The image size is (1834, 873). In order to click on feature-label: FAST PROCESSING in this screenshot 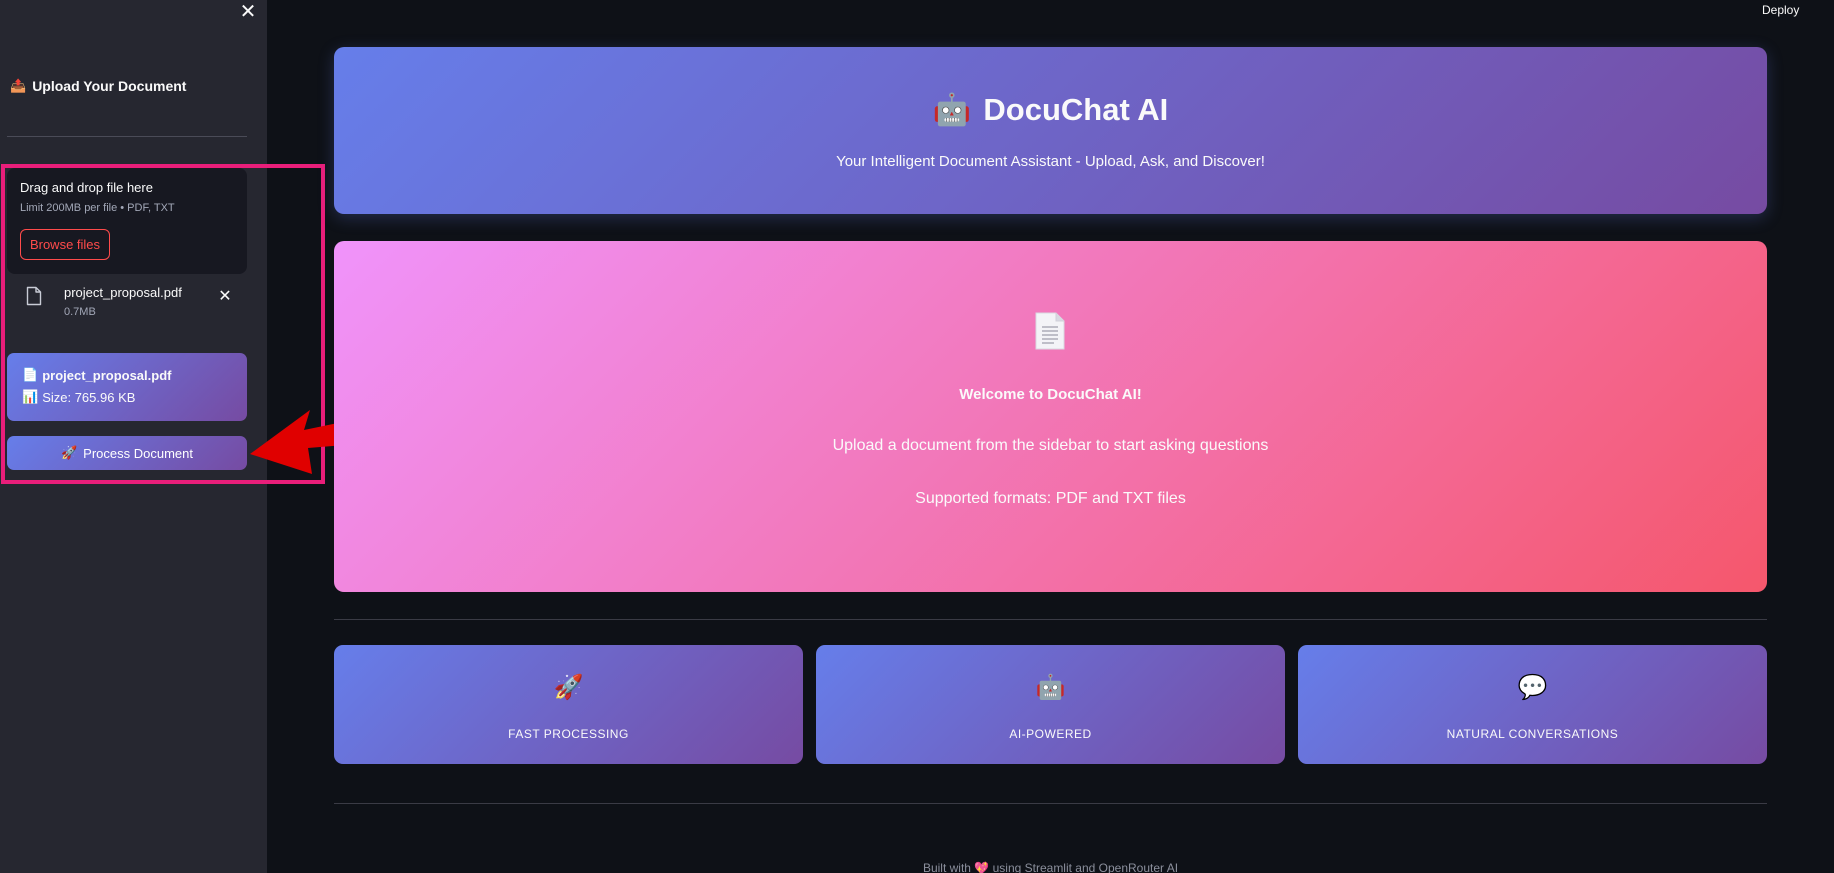, I will do `click(568, 734)`.